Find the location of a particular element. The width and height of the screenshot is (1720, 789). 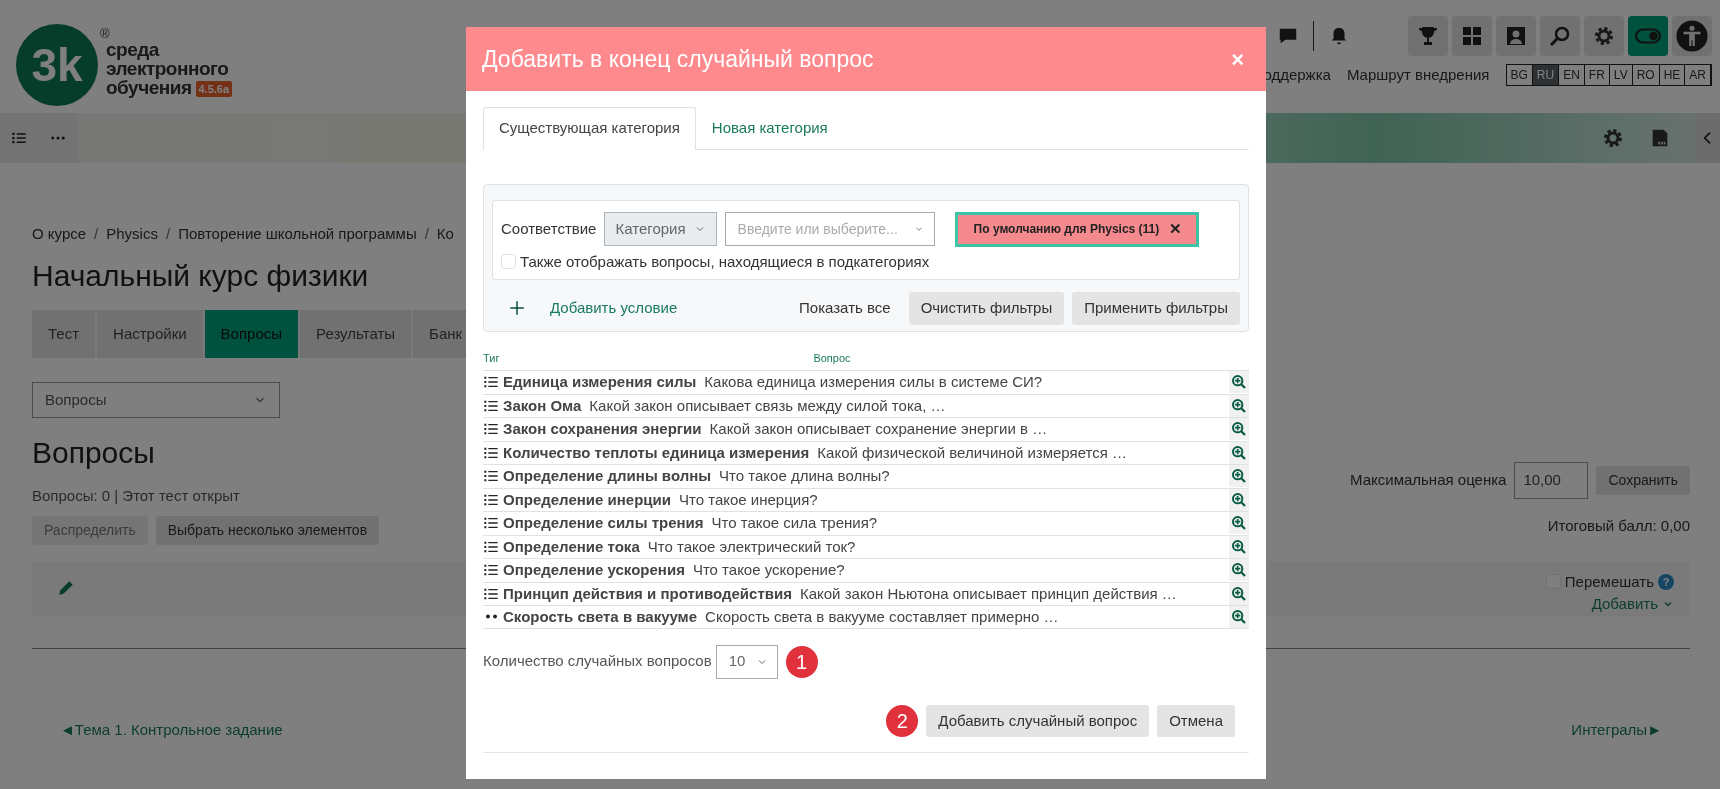

breadcrumb-link: О курсе is located at coordinates (59, 234).